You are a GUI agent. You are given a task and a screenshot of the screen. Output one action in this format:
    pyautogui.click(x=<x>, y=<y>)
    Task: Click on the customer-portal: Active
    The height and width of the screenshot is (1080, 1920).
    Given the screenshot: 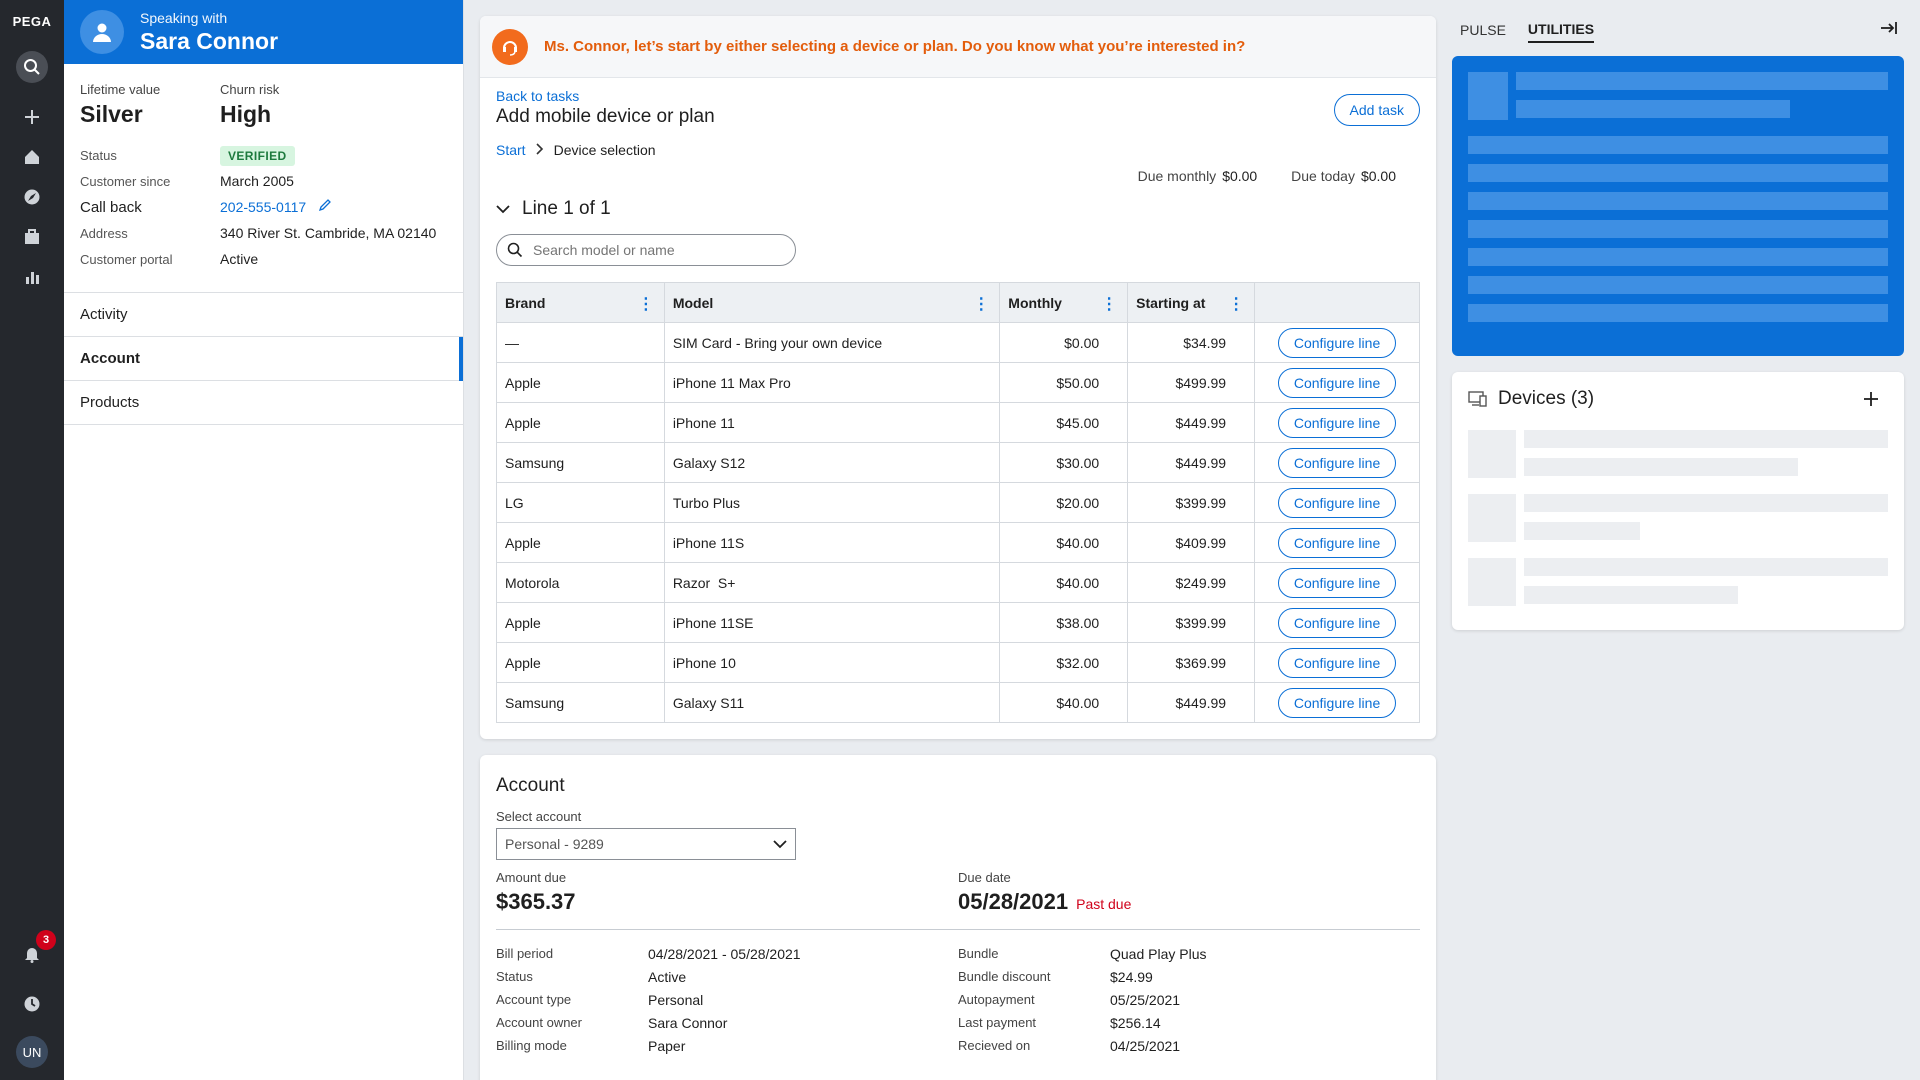 What is the action you would take?
    pyautogui.click(x=239, y=259)
    